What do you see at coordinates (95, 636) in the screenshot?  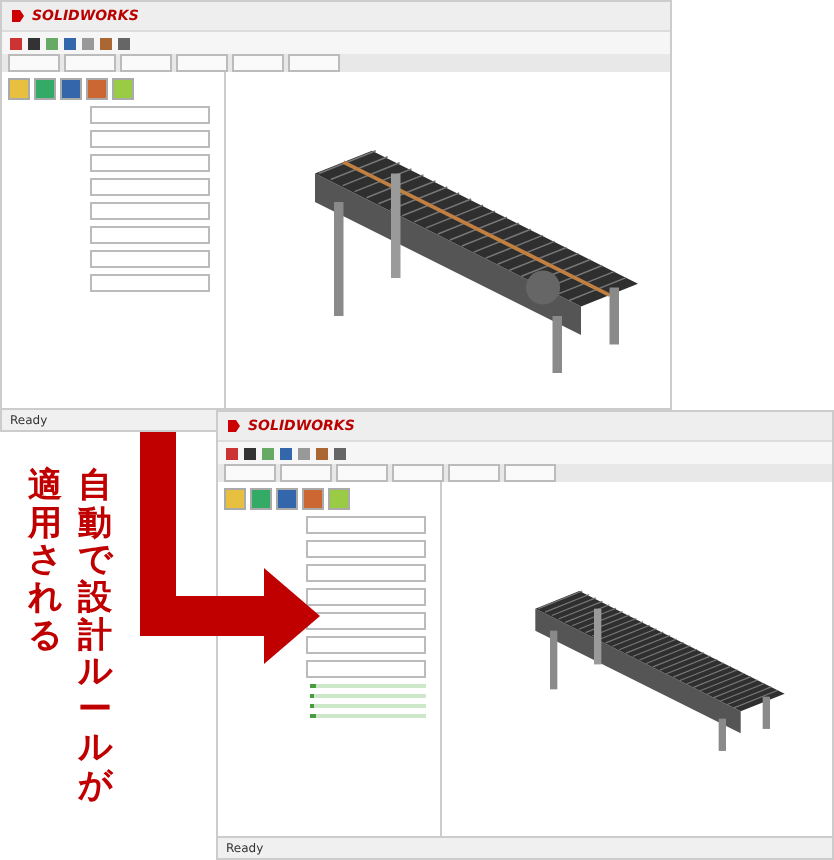 I see `caption-text: 自動で設計ルールが` at bounding box center [95, 636].